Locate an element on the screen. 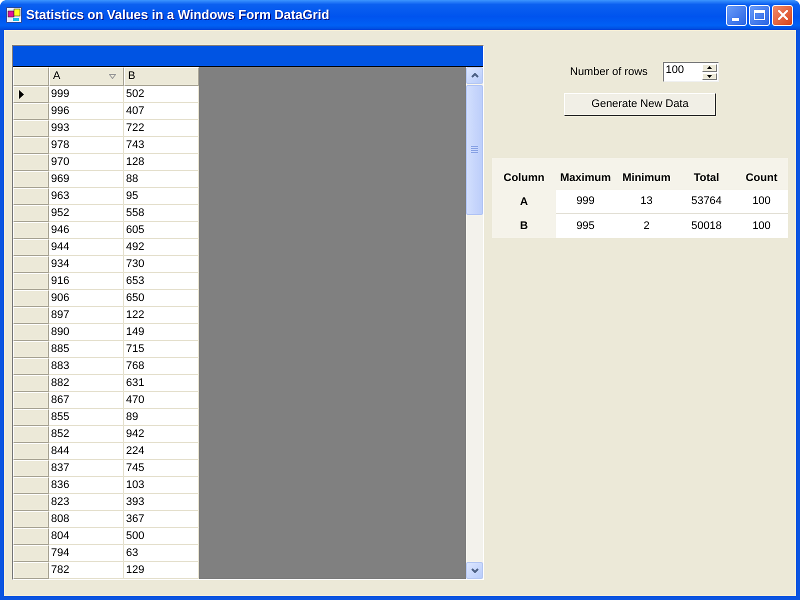 The height and width of the screenshot is (600, 800). close-icon is located at coordinates (783, 15).